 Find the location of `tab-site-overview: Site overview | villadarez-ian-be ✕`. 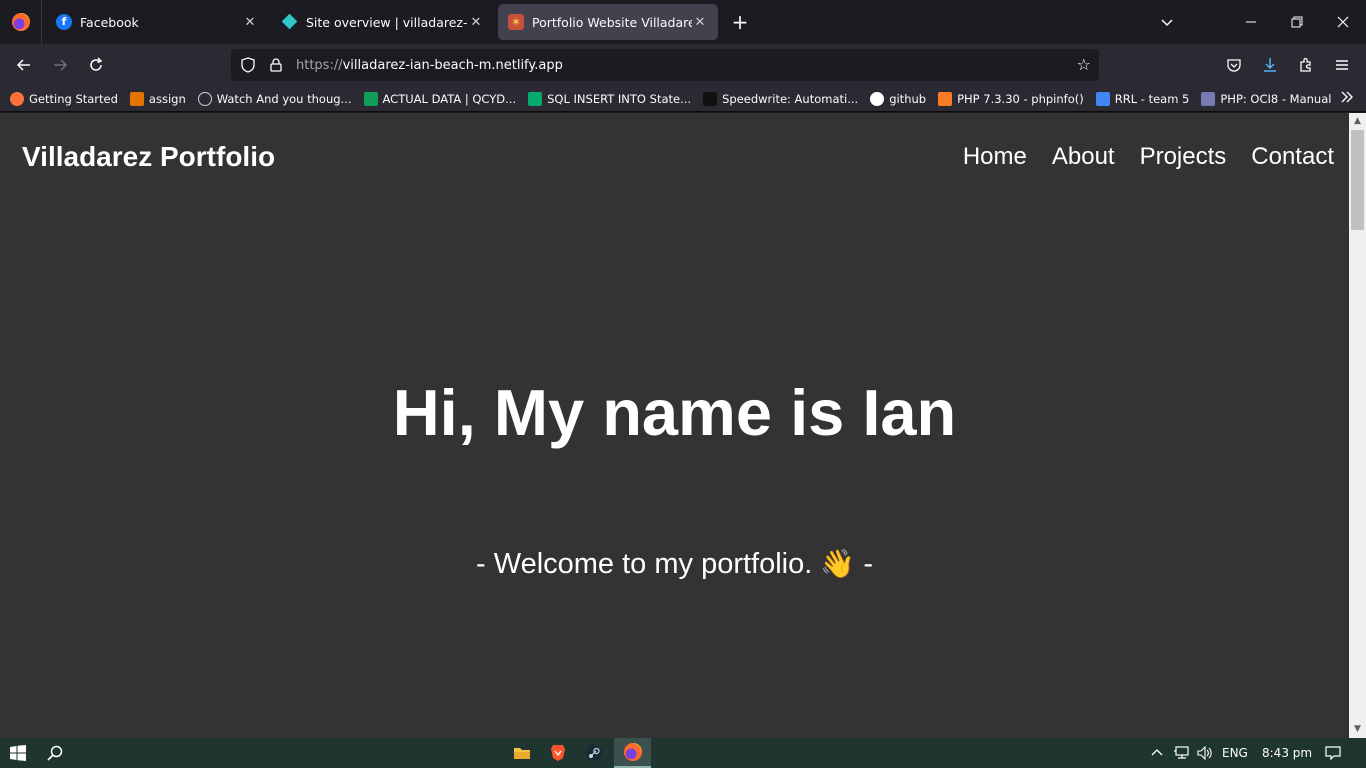

tab-site-overview: Site overview | villadarez-ian-be ✕ is located at coordinates (383, 22).